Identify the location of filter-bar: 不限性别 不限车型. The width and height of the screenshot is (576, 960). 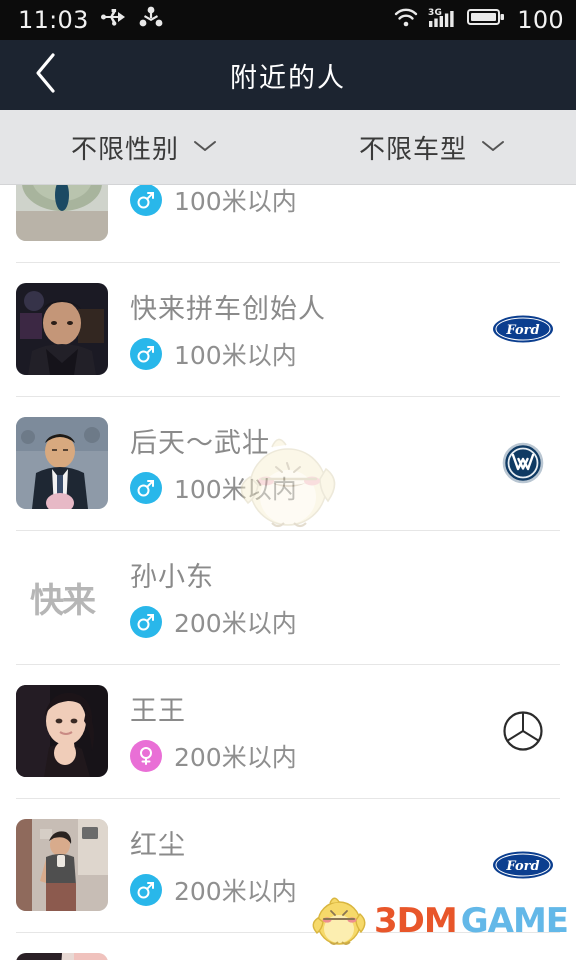
(288, 147).